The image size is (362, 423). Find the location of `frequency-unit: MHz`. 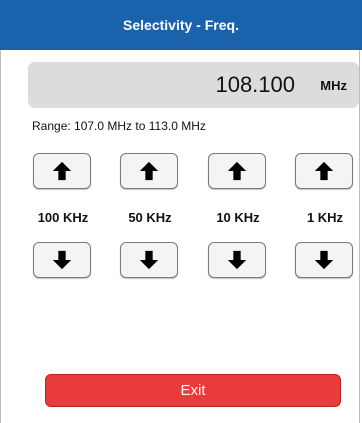

frequency-unit: MHz is located at coordinates (333, 85).